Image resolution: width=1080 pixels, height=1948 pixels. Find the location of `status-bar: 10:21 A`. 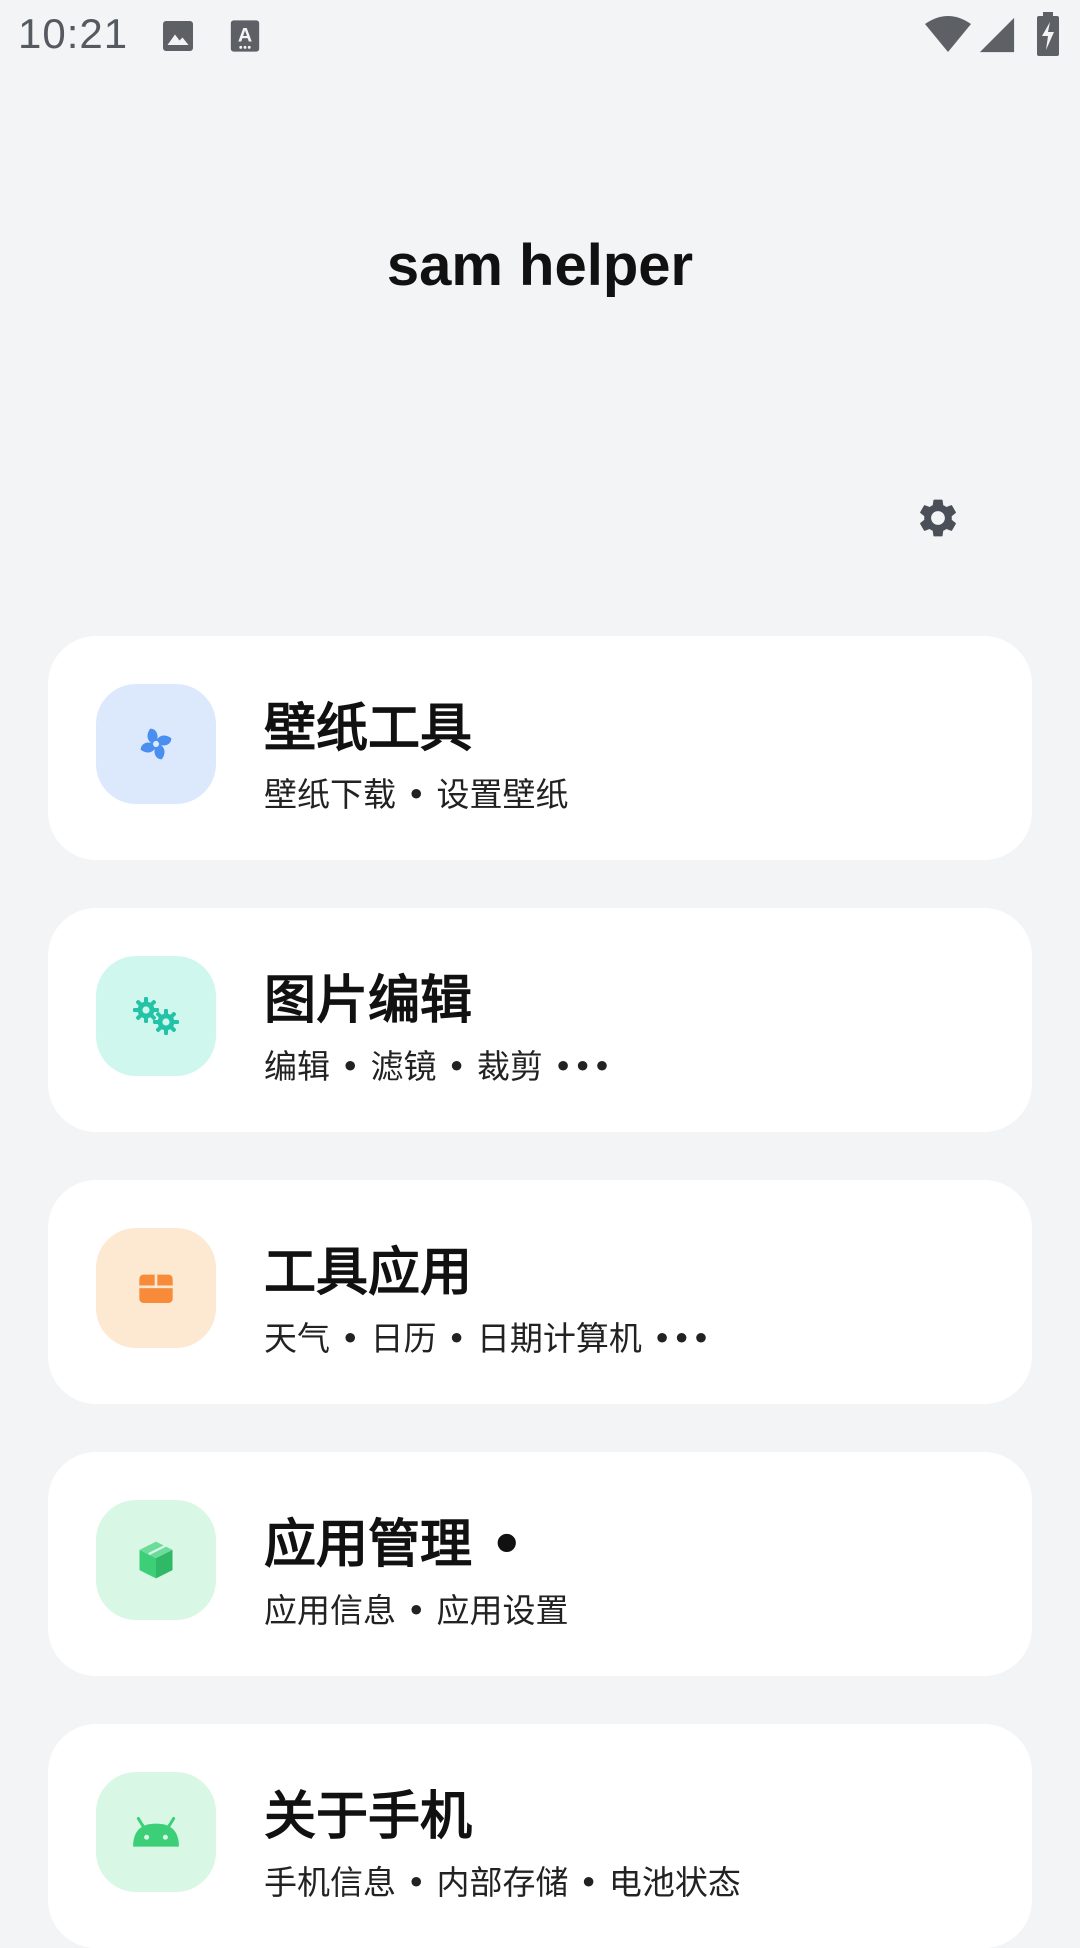

status-bar: 10:21 A is located at coordinates (540, 36).